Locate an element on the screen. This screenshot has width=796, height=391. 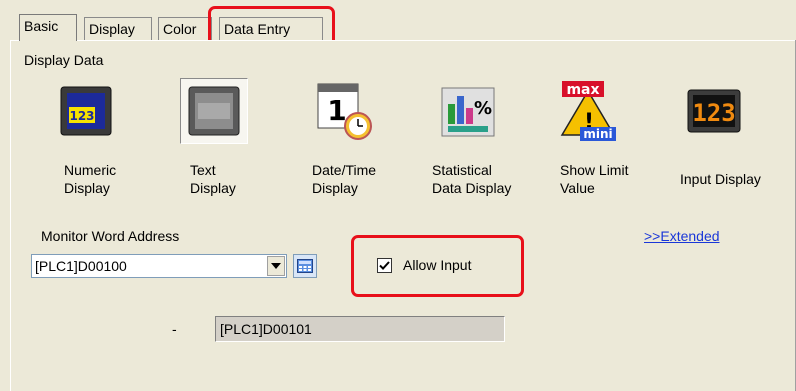
input-address-field: [PLC1]D00101 is located at coordinates (360, 329).